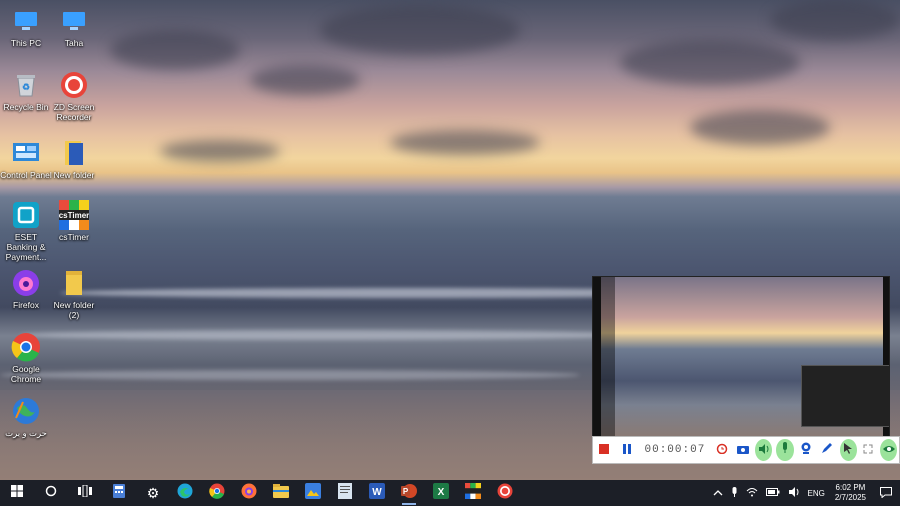 Image resolution: width=900 pixels, height=506 pixels. I want to click on calculator-icon, so click(119, 493).